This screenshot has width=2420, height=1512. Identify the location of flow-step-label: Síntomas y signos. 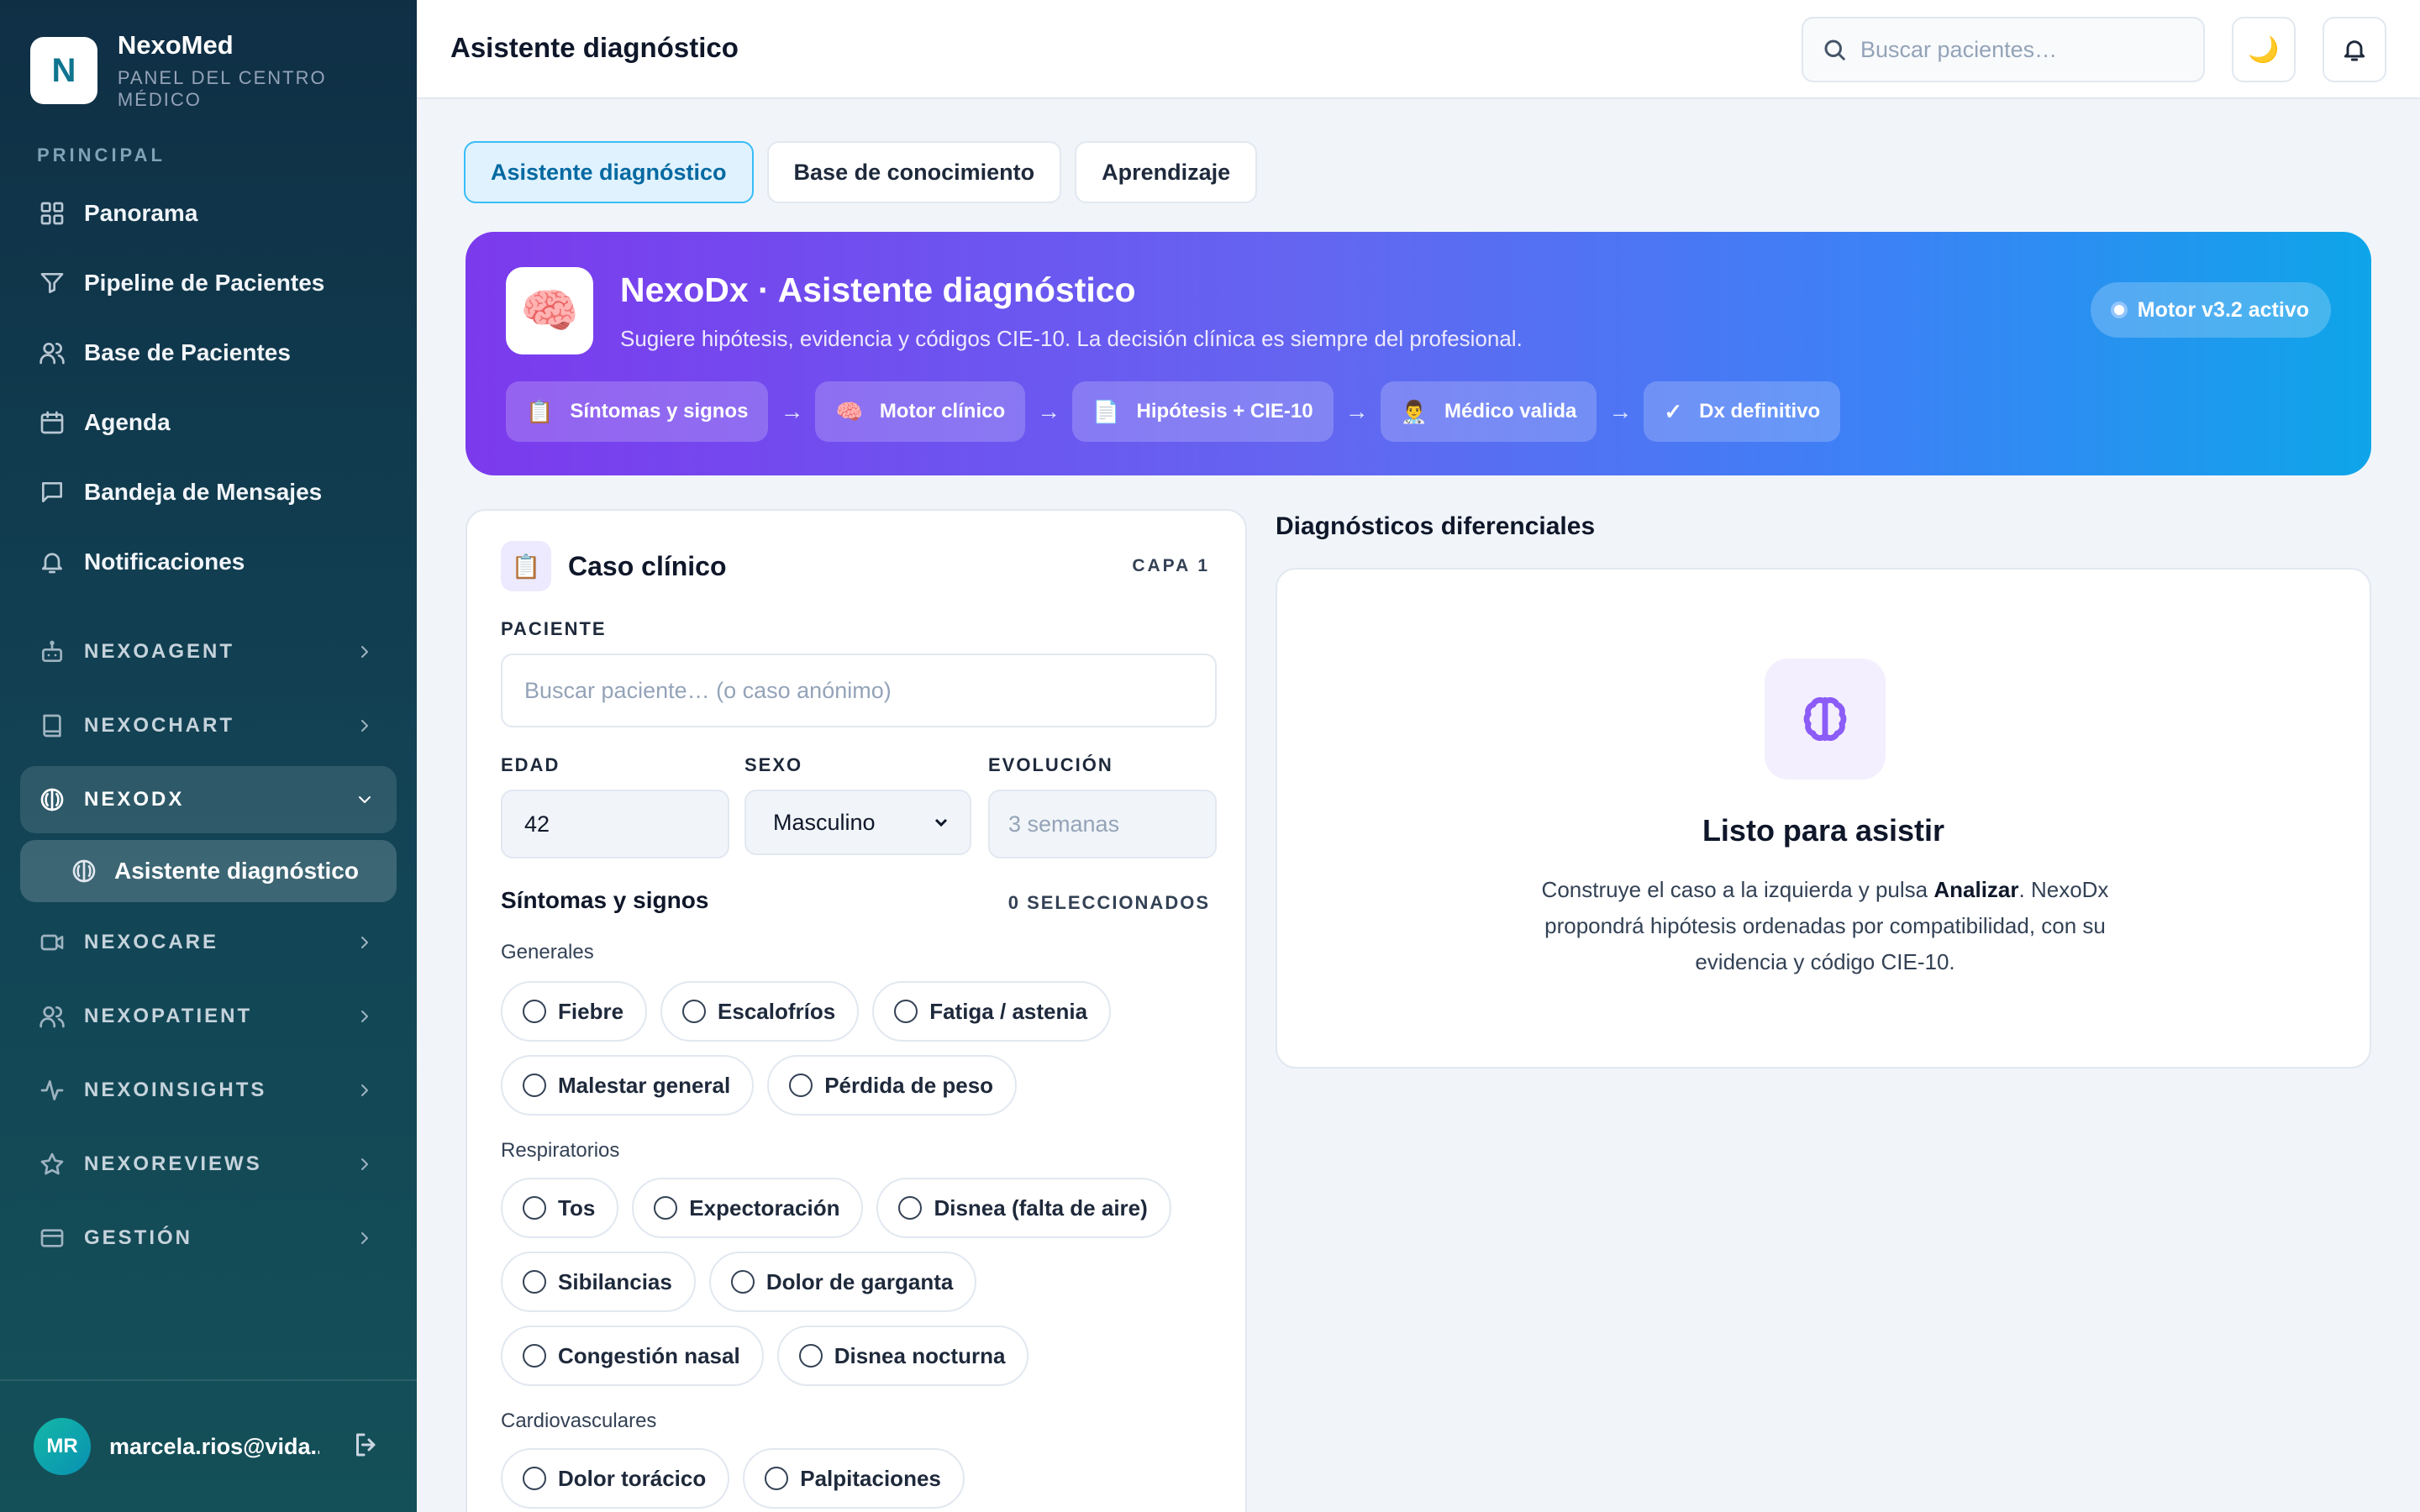
(659, 411).